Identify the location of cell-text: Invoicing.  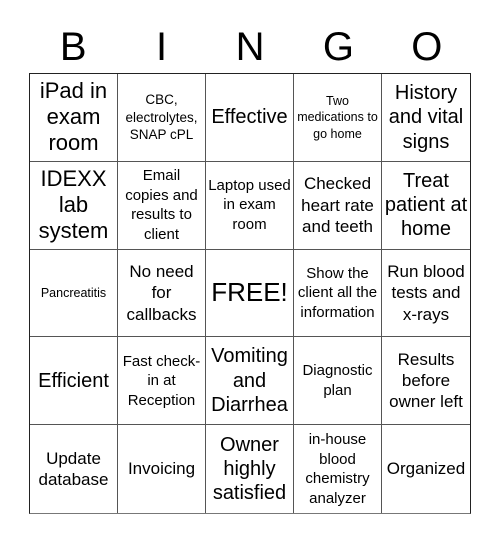
(161, 469).